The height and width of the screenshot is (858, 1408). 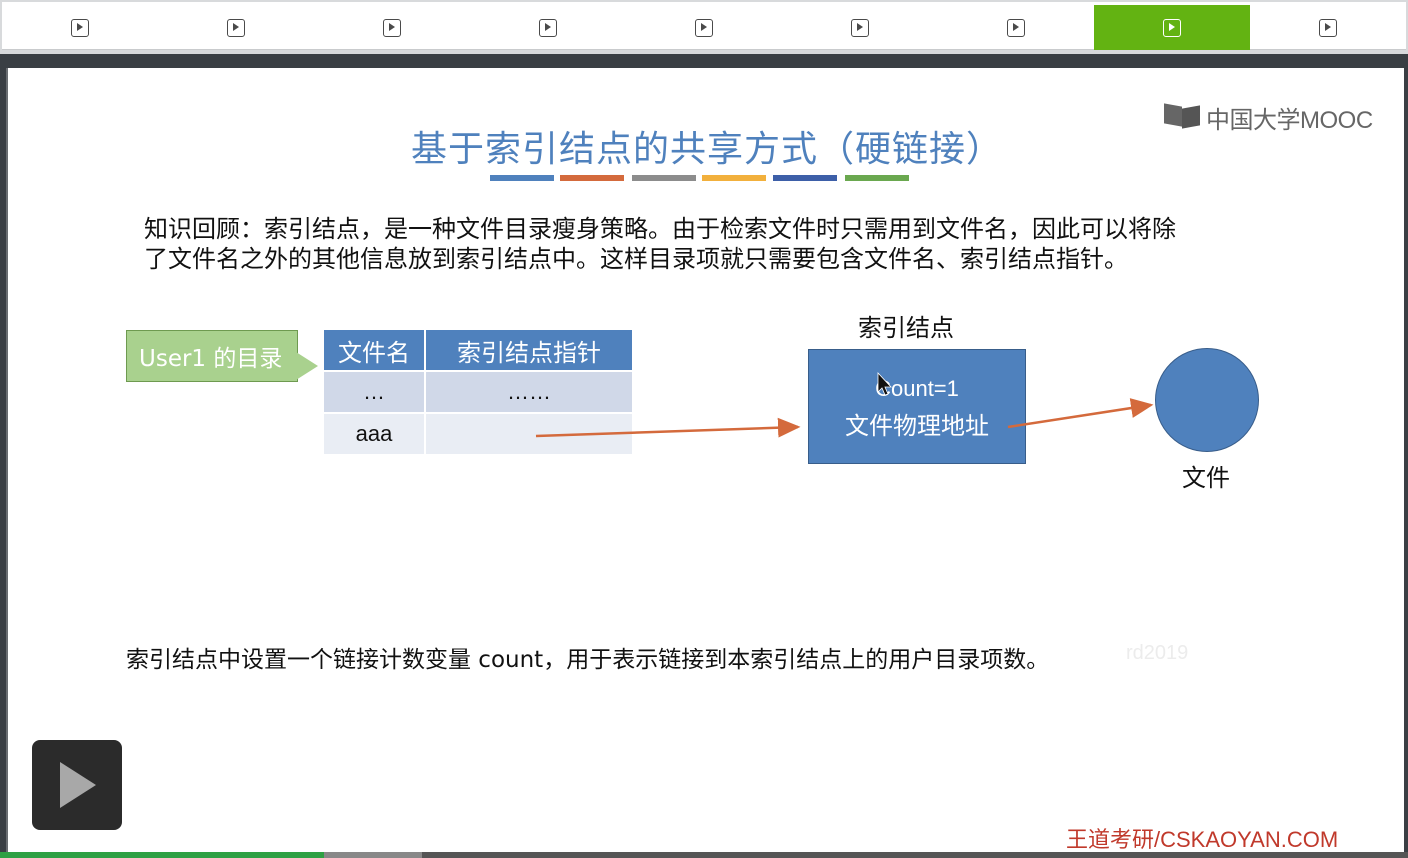 I want to click on mouse-cursor-icon, so click(x=884, y=383).